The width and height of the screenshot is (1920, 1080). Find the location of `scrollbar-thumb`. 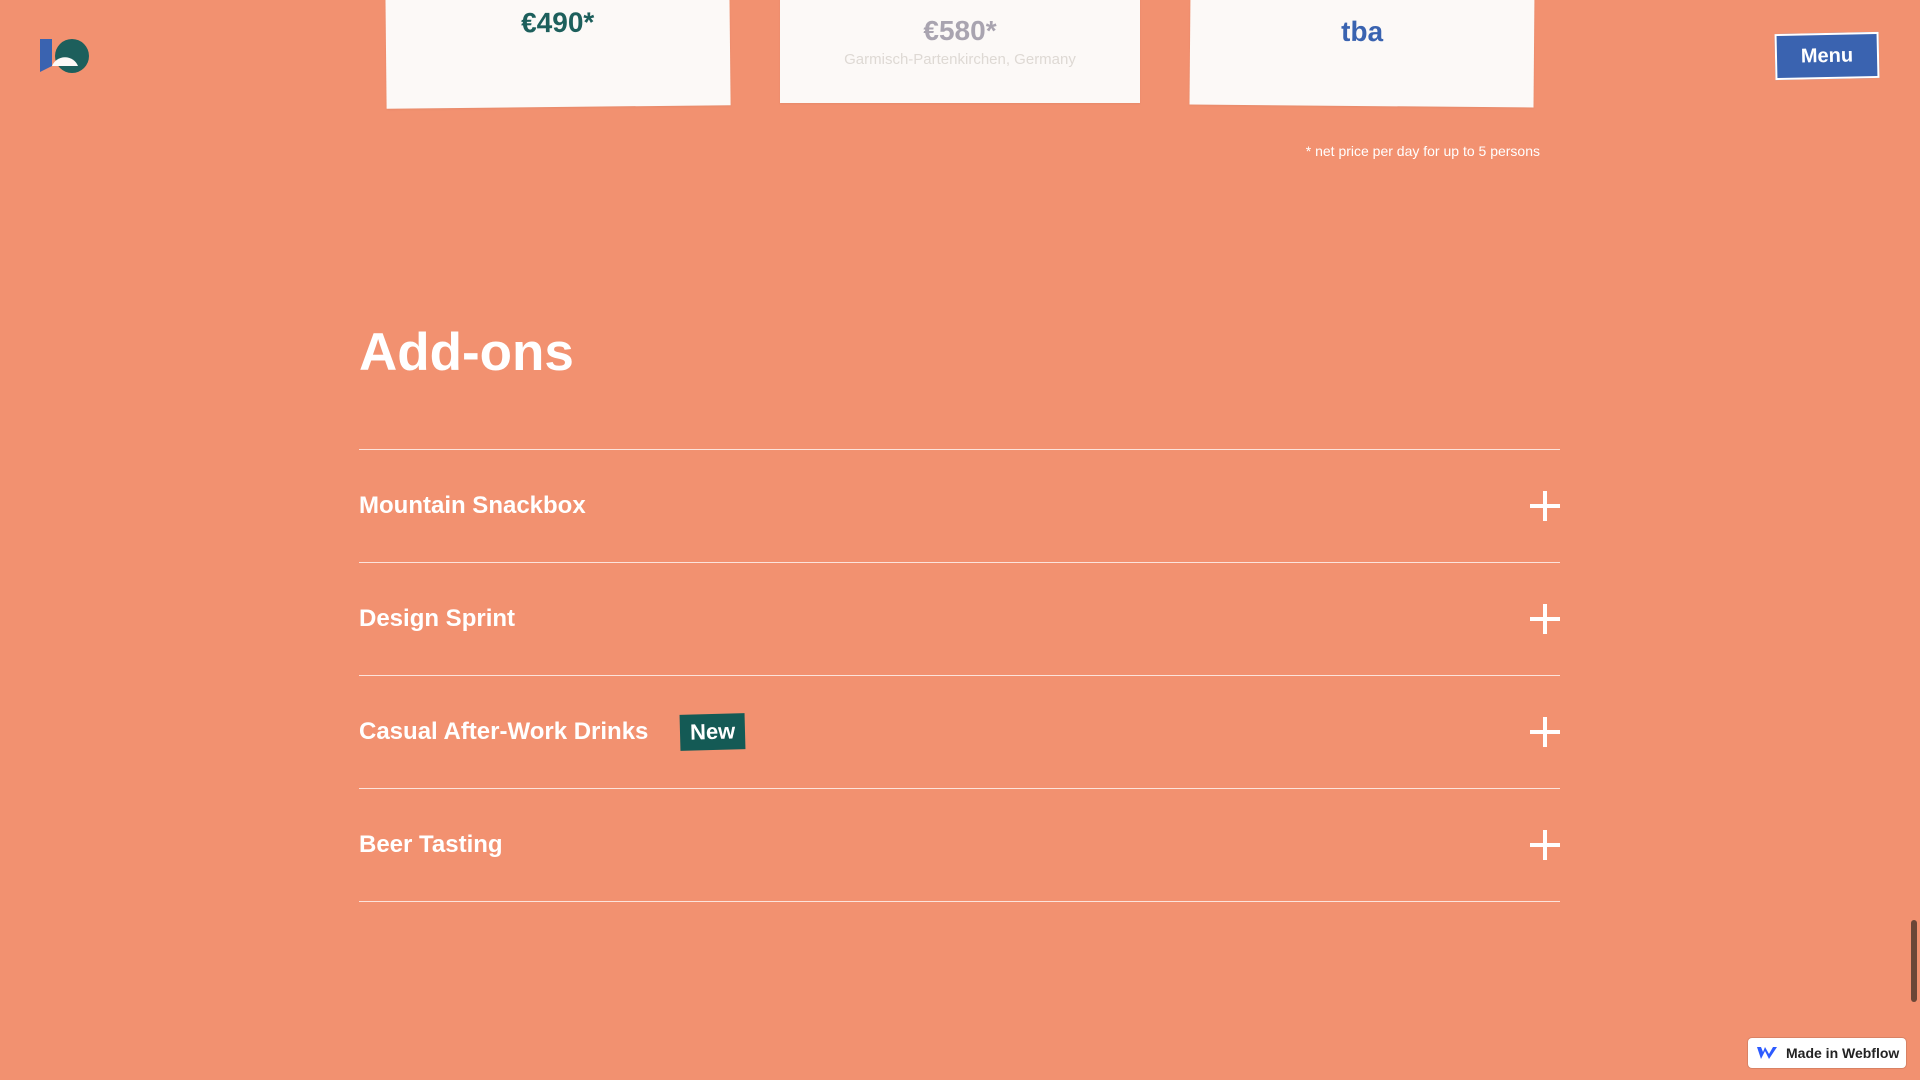

scrollbar-thumb is located at coordinates (1914, 961).